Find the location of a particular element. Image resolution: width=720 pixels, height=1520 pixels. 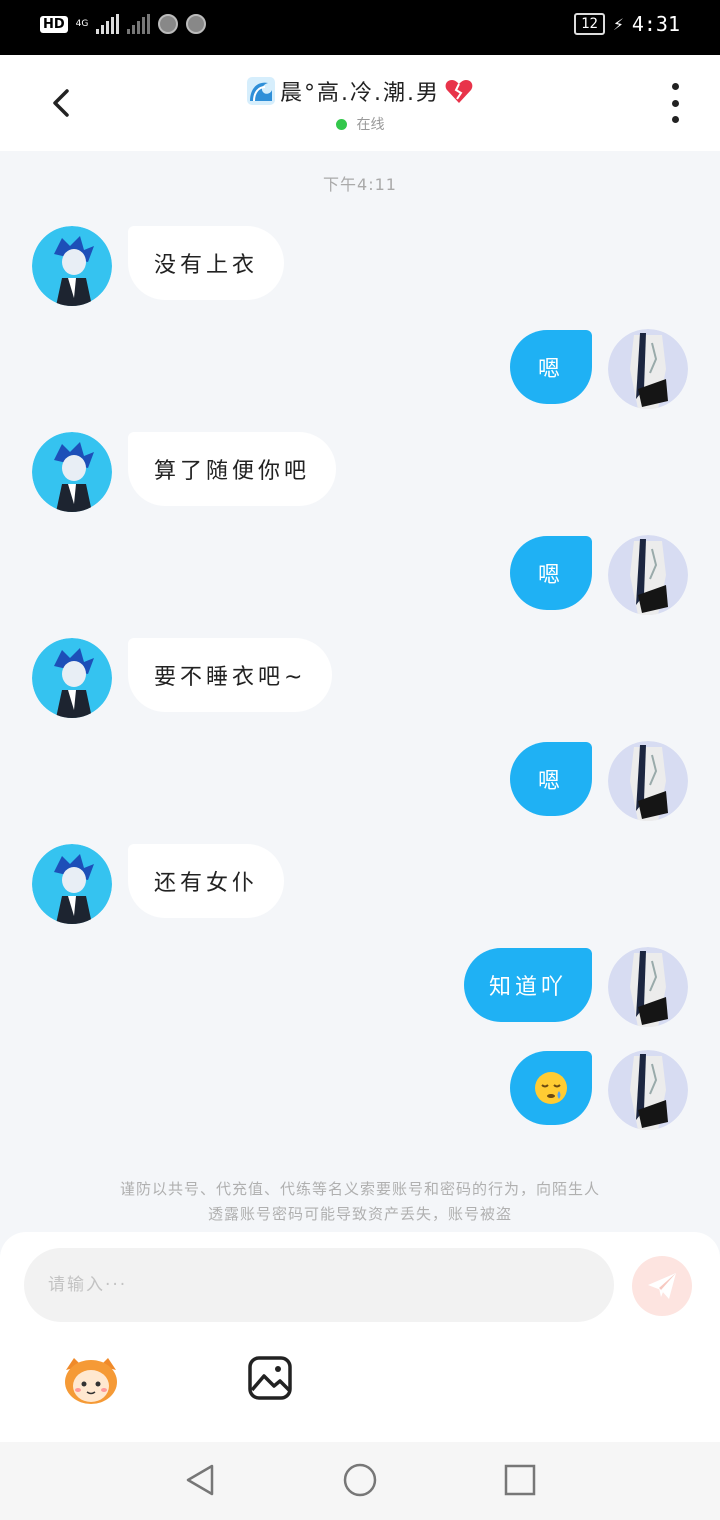

contact-name-text: 晨°高.冷.潮.男 is located at coordinates (360, 93).